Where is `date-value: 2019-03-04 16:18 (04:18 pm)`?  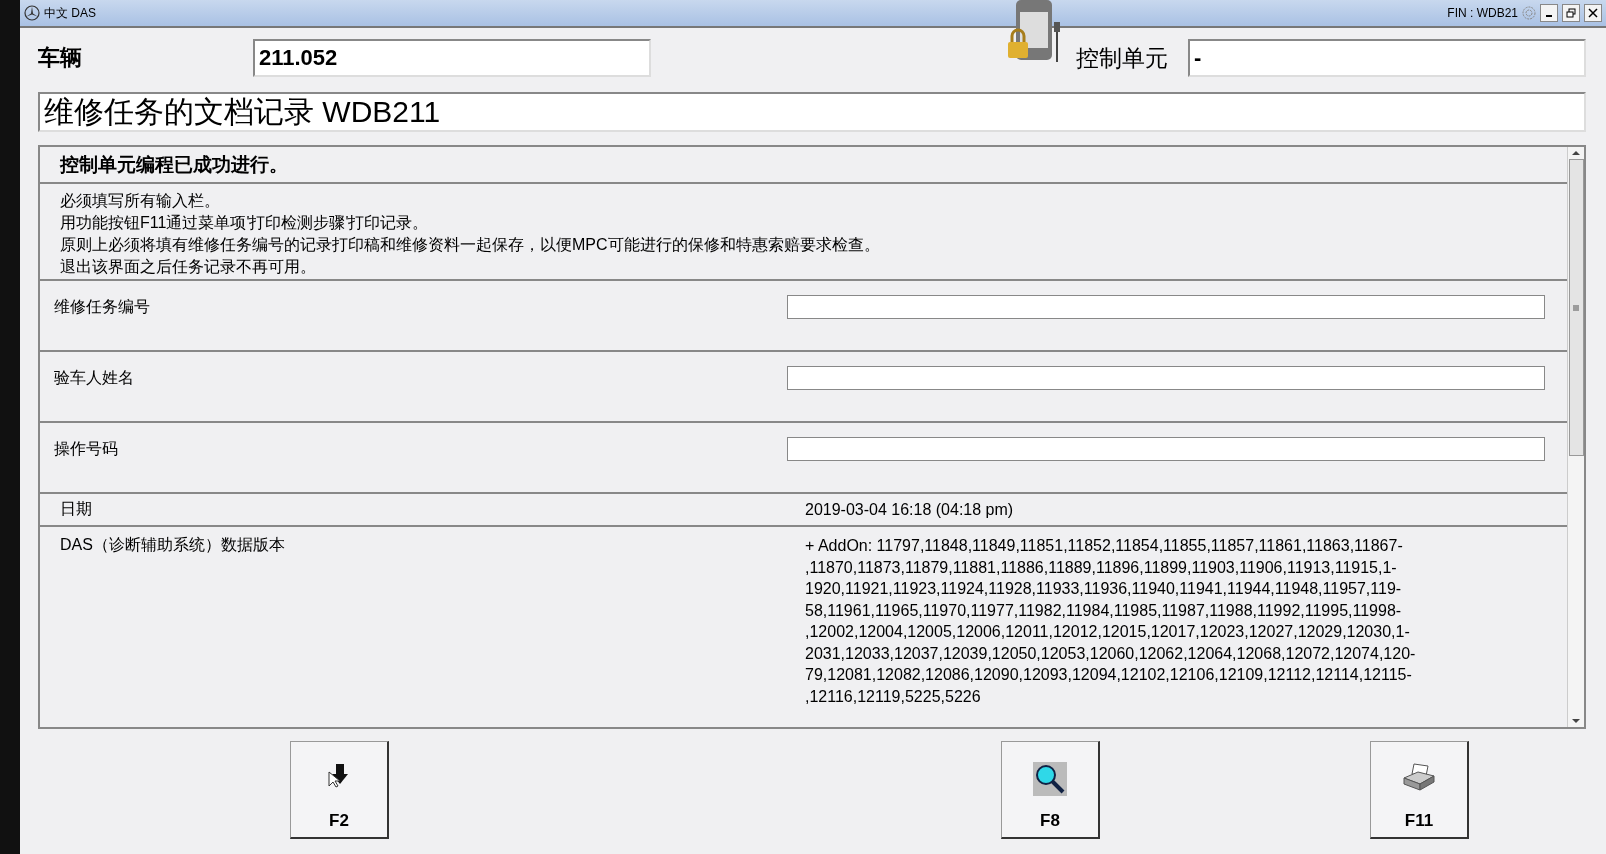
date-value: 2019-03-04 16:18 (04:18 pm) is located at coordinates (909, 509).